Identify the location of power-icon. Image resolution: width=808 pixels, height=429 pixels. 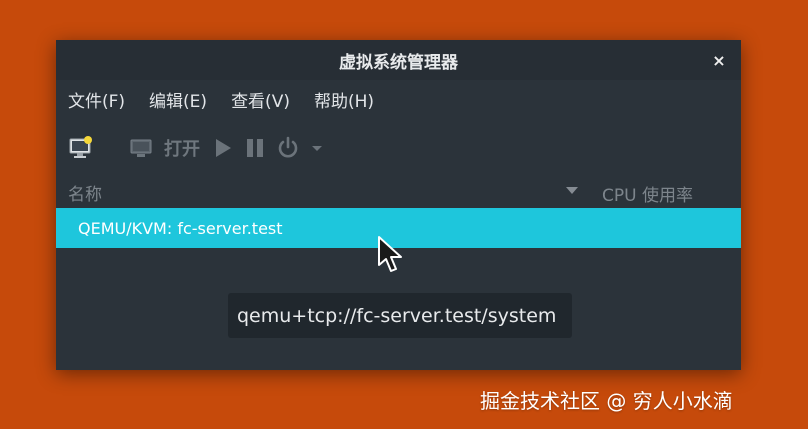
(288, 147).